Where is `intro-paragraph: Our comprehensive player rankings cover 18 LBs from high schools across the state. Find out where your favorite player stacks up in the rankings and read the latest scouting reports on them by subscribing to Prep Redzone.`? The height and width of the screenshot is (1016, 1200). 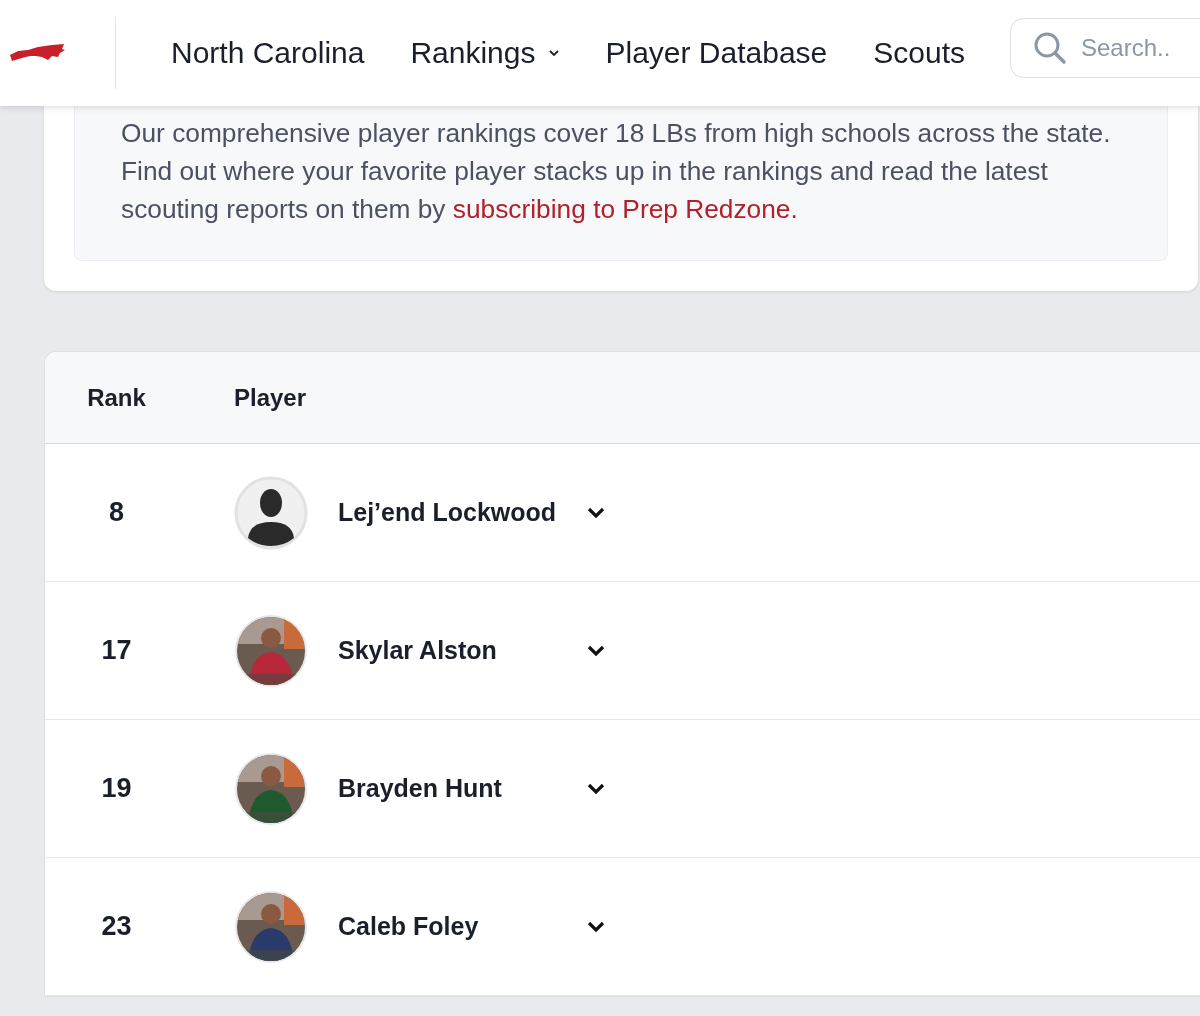 intro-paragraph: Our comprehensive player rankings cover 18 LBs from high schools across the state. Find out where your favorite player stacks up in the rankings and read the latest scouting reports on them by subscribing to Prep Redzone. is located at coordinates (616, 171).